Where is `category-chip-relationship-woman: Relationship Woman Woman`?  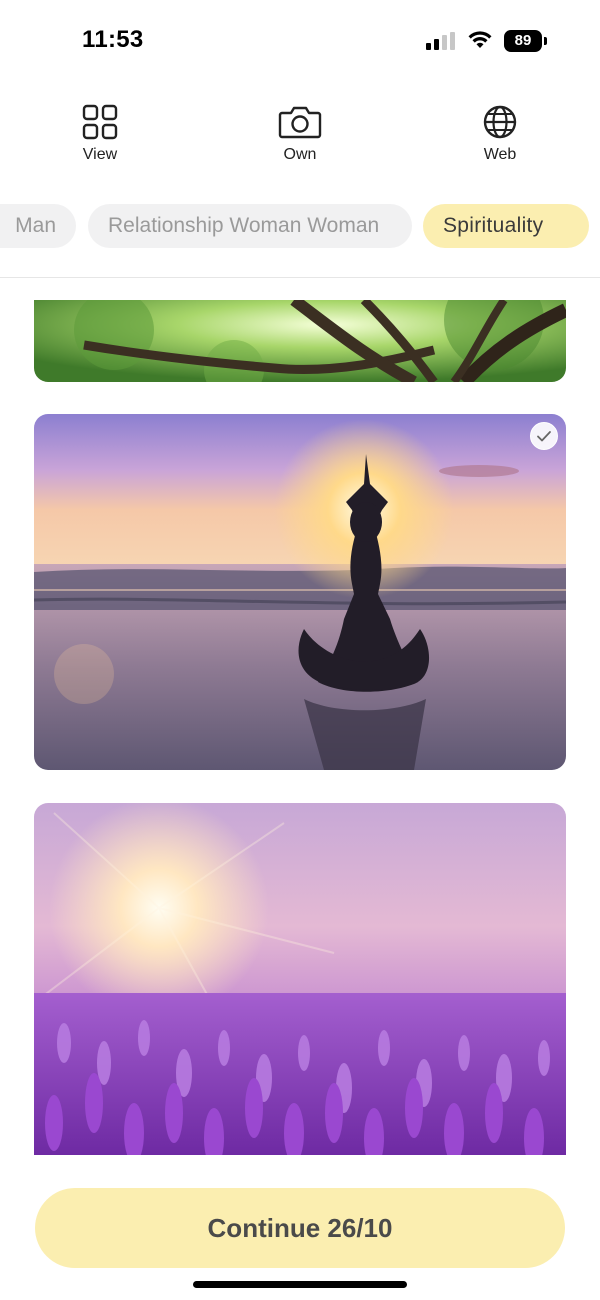 category-chip-relationship-woman: Relationship Woman Woman is located at coordinates (250, 226).